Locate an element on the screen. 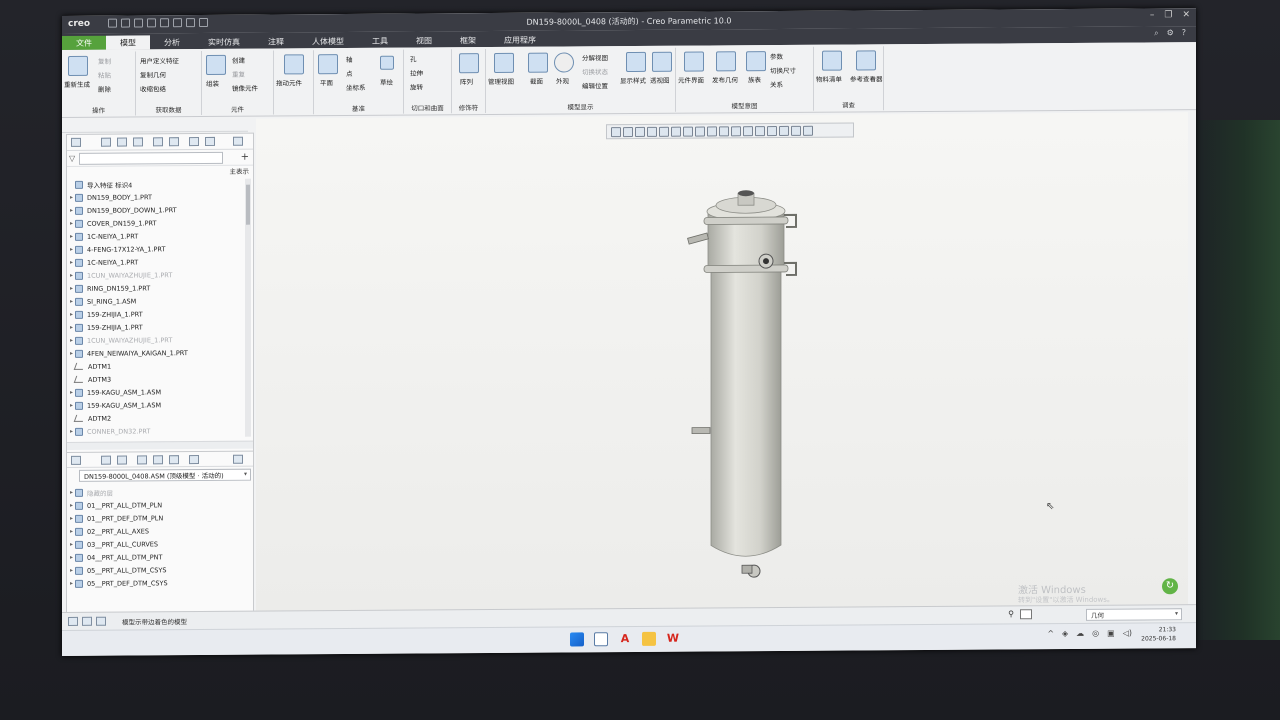  tree-row: ▸ 4FEN_NEIWAIYA_KAIGAN_1.PRT is located at coordinates (156, 353).